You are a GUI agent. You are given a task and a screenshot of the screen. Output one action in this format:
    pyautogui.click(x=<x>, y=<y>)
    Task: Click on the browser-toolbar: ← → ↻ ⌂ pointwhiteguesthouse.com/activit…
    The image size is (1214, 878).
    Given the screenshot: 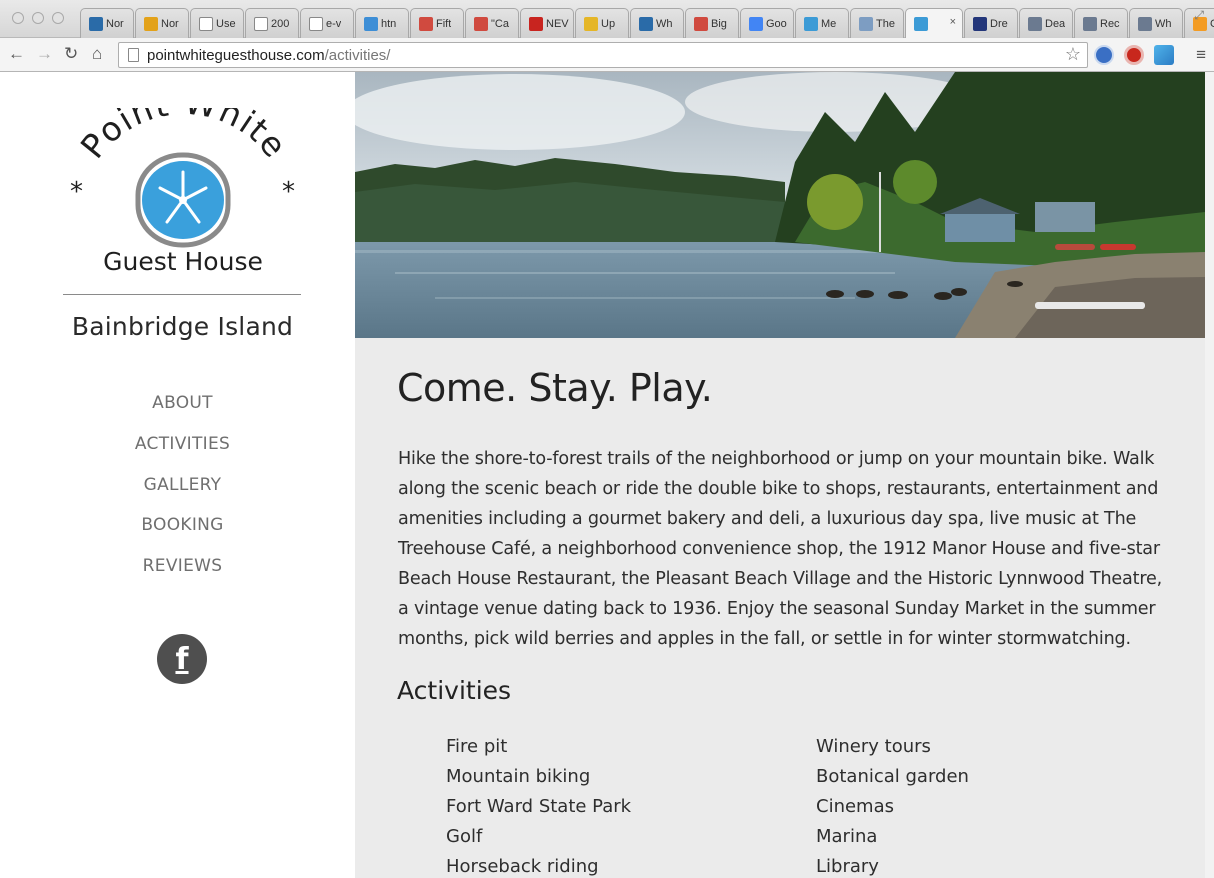 What is the action you would take?
    pyautogui.click(x=607, y=55)
    